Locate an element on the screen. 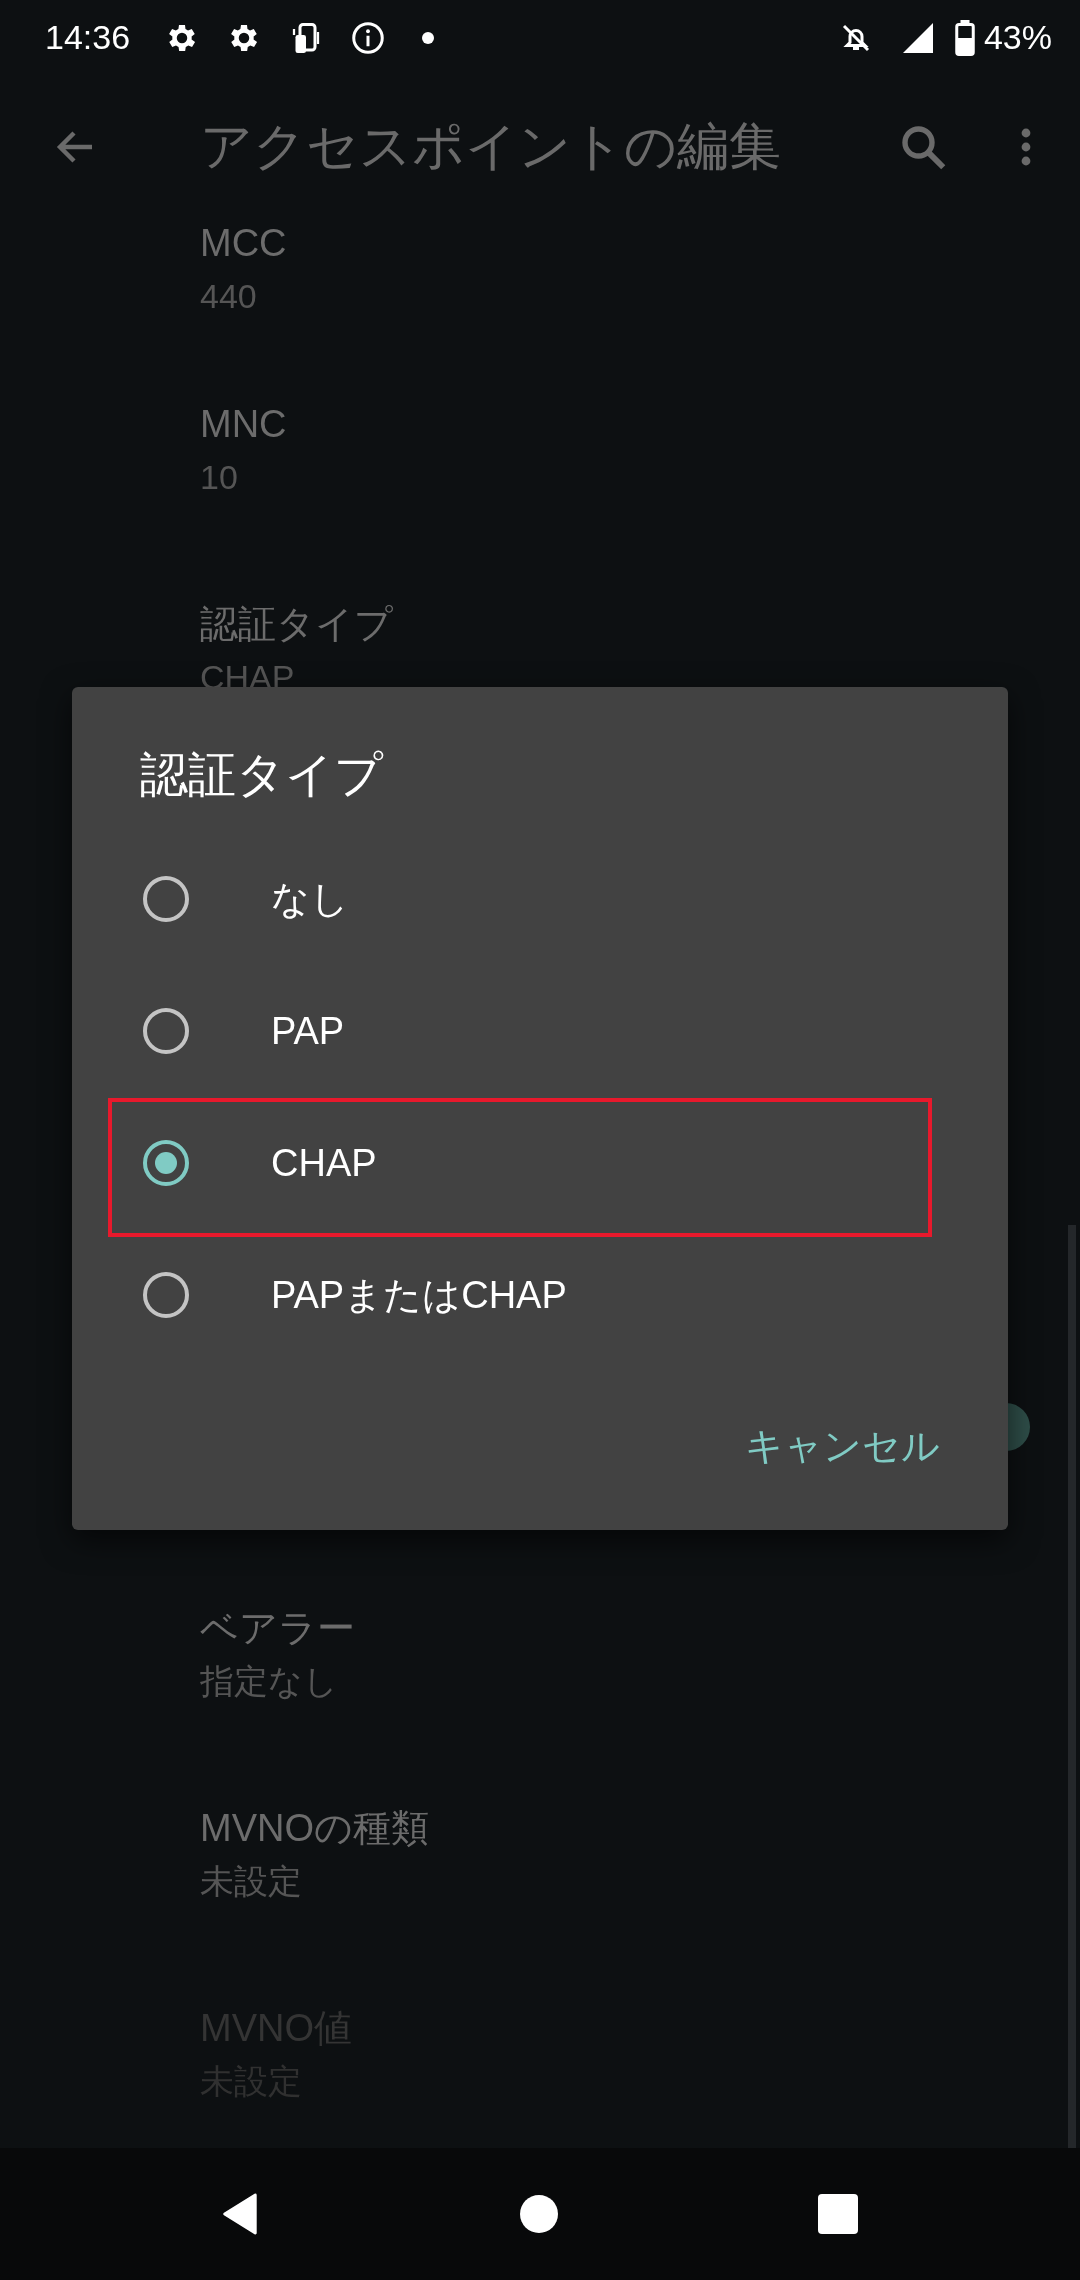 The height and width of the screenshot is (2280, 1080). option-label: PAP is located at coordinates (308, 1031).